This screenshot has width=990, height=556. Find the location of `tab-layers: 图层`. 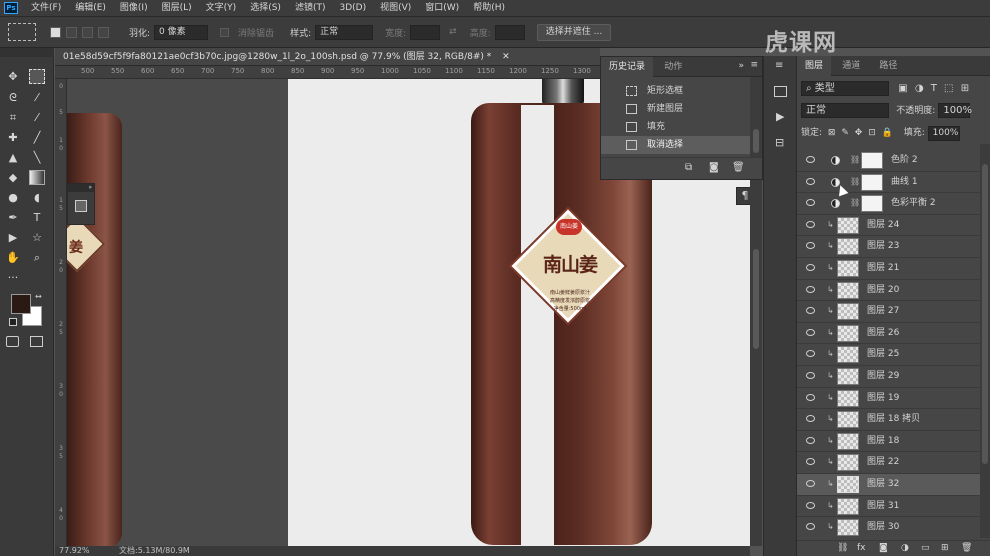

tab-layers: 图层 is located at coordinates (814, 66).